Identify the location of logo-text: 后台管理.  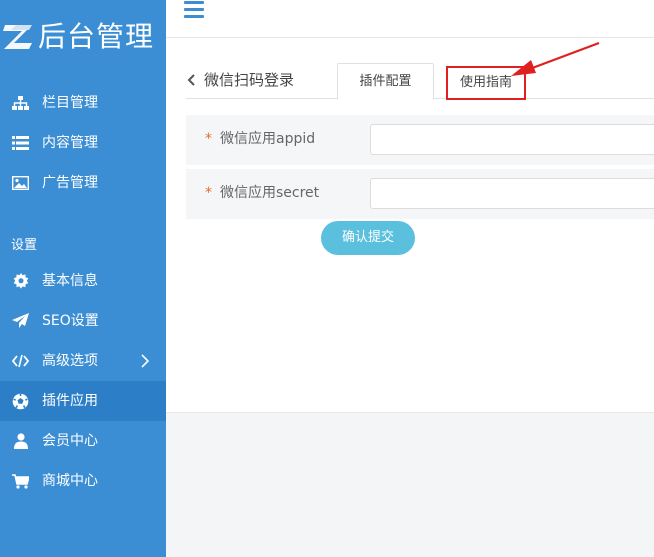
(96, 36).